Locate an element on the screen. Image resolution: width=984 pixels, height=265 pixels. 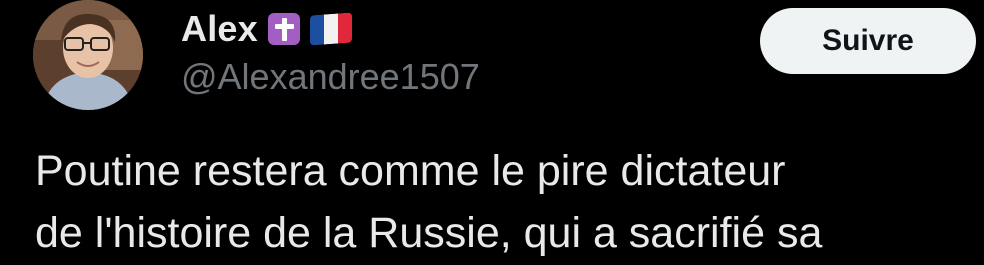
avatar is located at coordinates (88, 55).